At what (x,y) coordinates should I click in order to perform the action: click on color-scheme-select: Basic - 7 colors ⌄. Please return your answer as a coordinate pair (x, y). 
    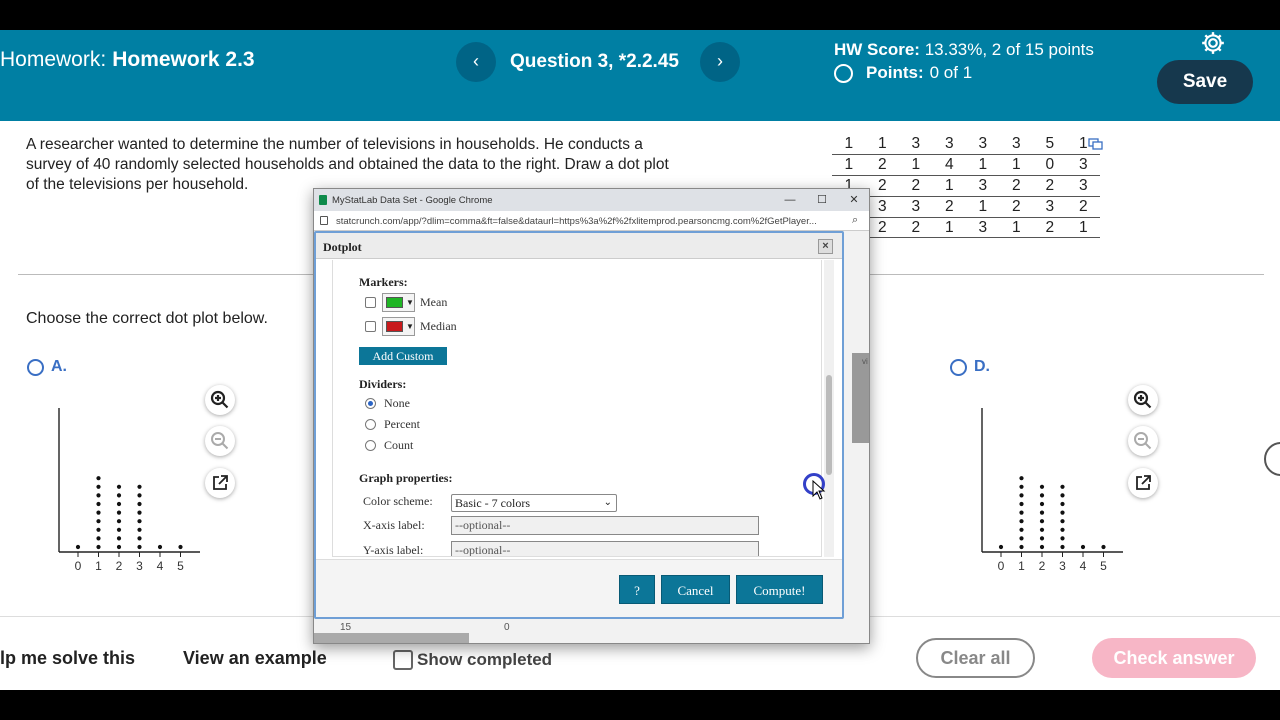
    Looking at the image, I should click on (534, 503).